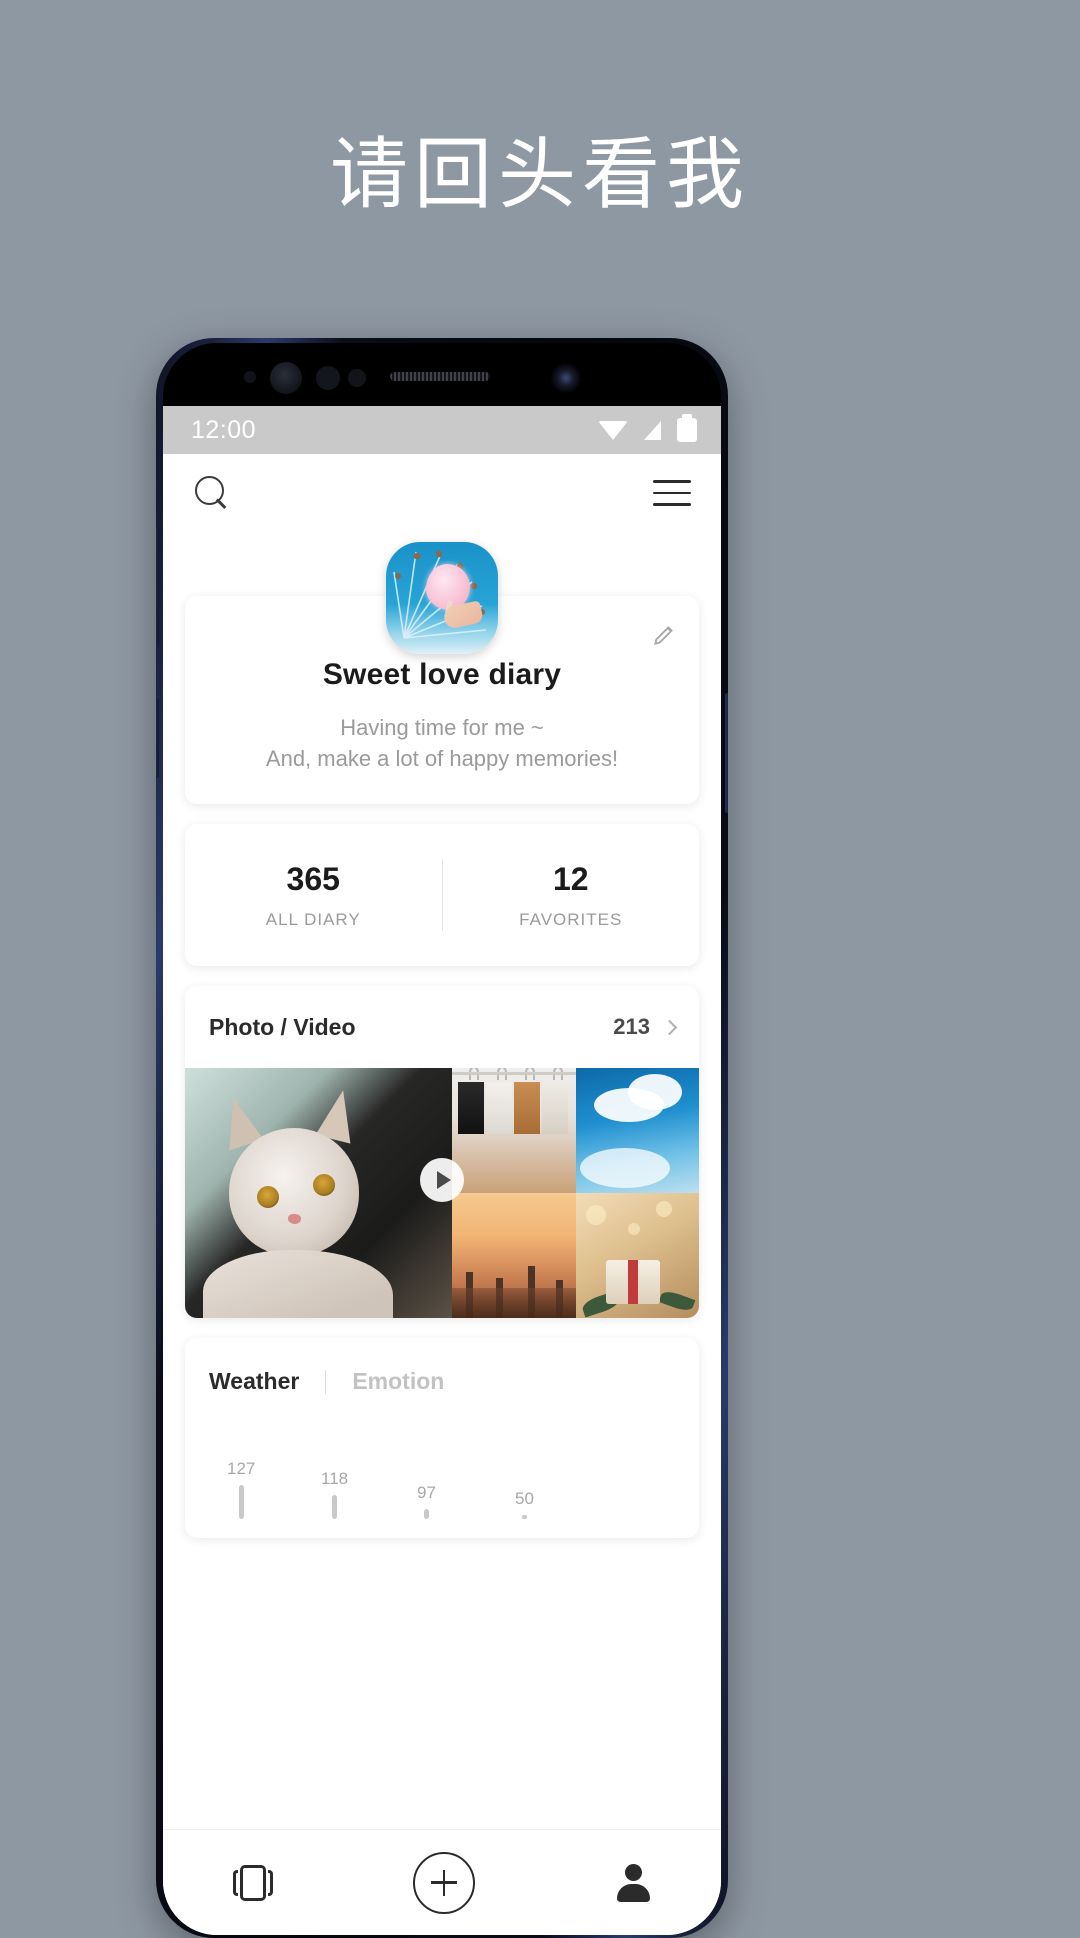 The height and width of the screenshot is (1938, 1080). What do you see at coordinates (282, 1026) in the screenshot?
I see `photo-video-title: Photo / Video` at bounding box center [282, 1026].